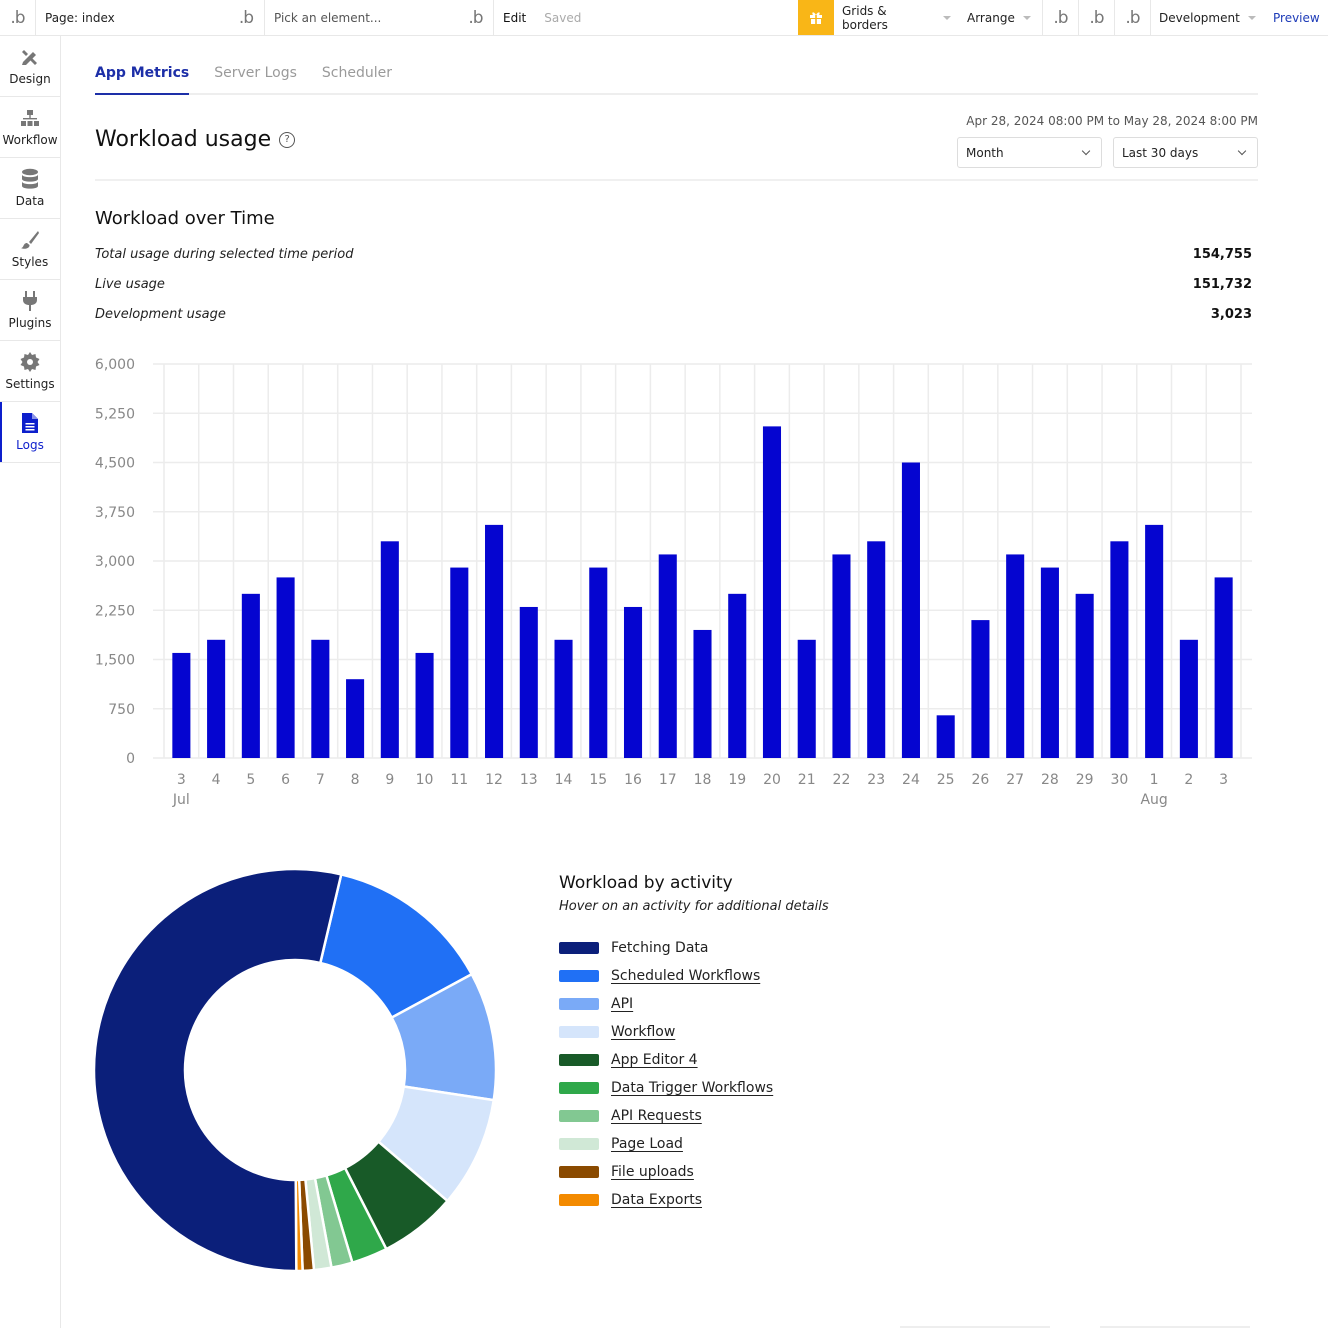 This screenshot has width=1328, height=1328. Describe the element at coordinates (18, 17) in the screenshot. I see `bubble-logo: .b` at that location.